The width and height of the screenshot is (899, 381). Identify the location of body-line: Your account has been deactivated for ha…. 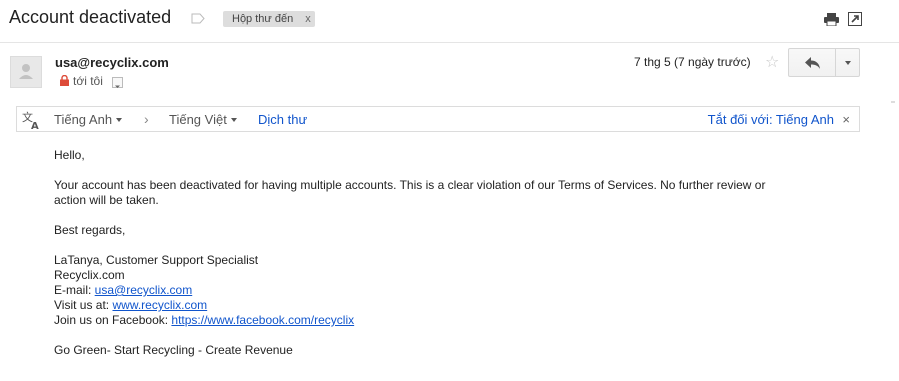
(410, 185).